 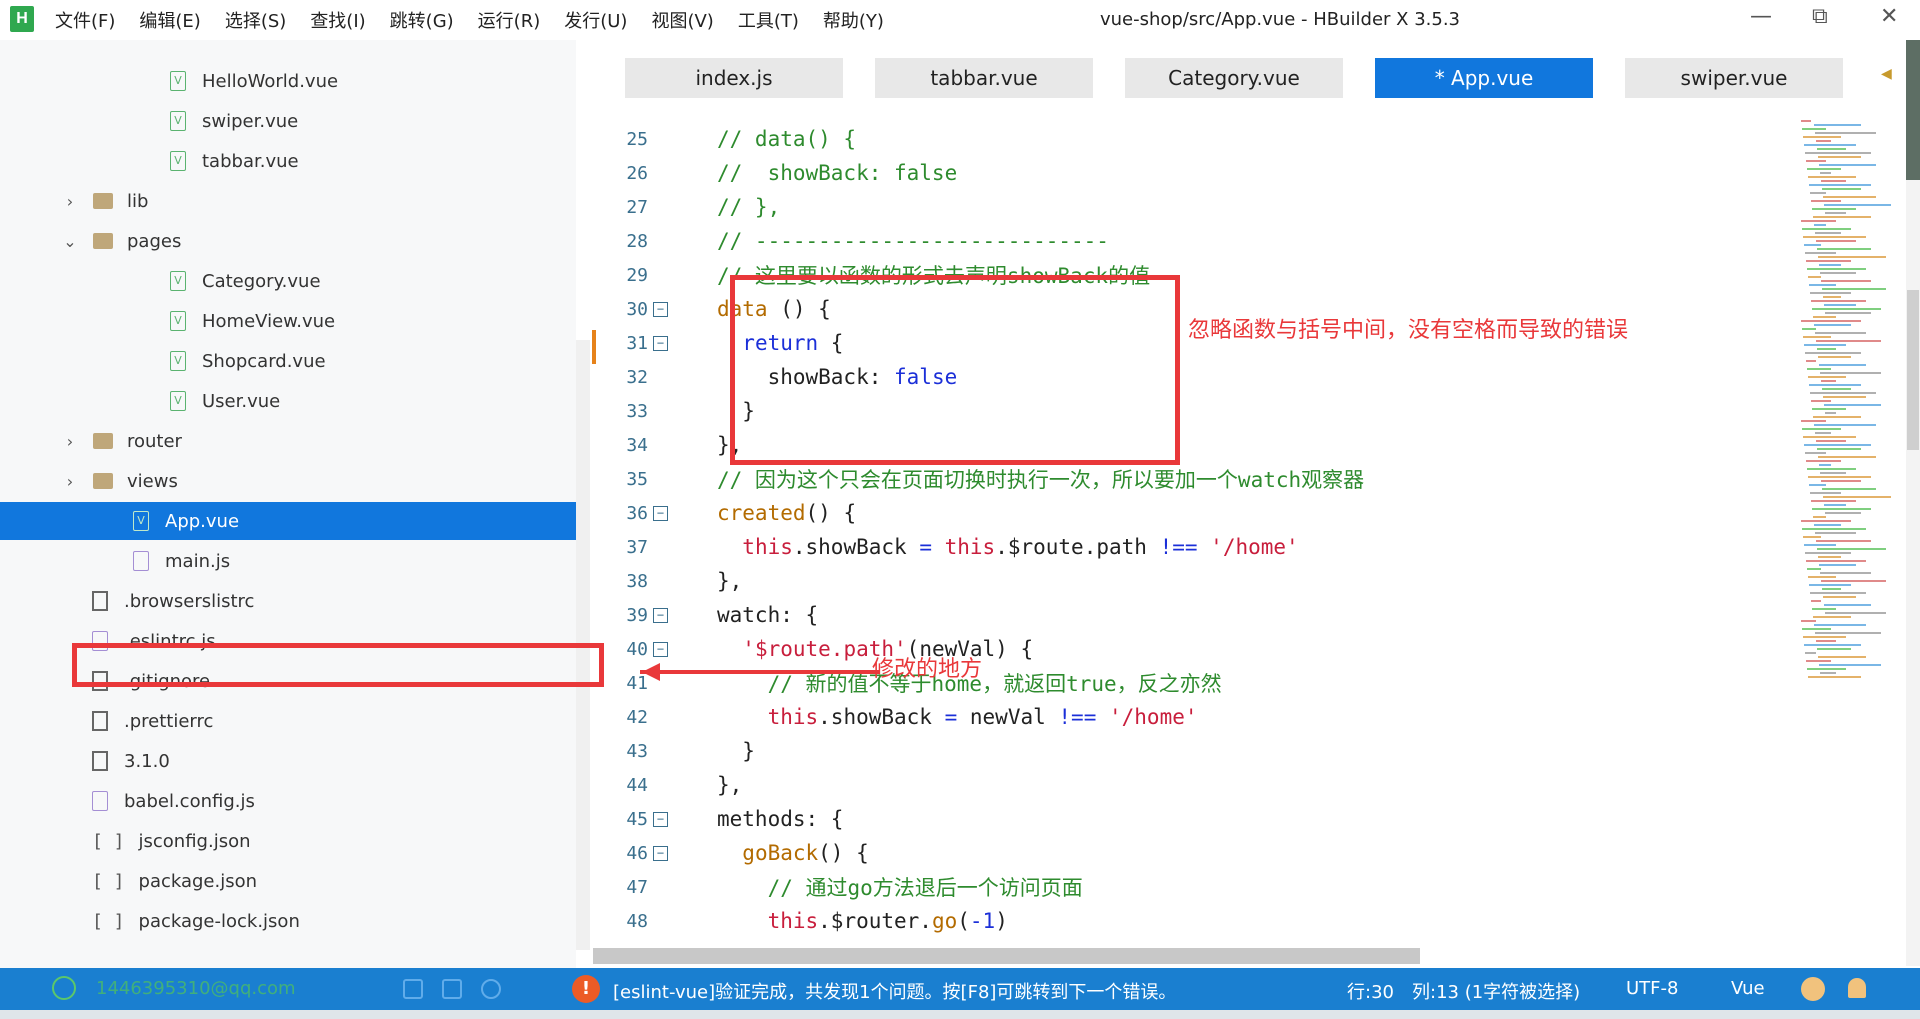 I want to click on cursor-line: 行:30, so click(x=1370, y=991).